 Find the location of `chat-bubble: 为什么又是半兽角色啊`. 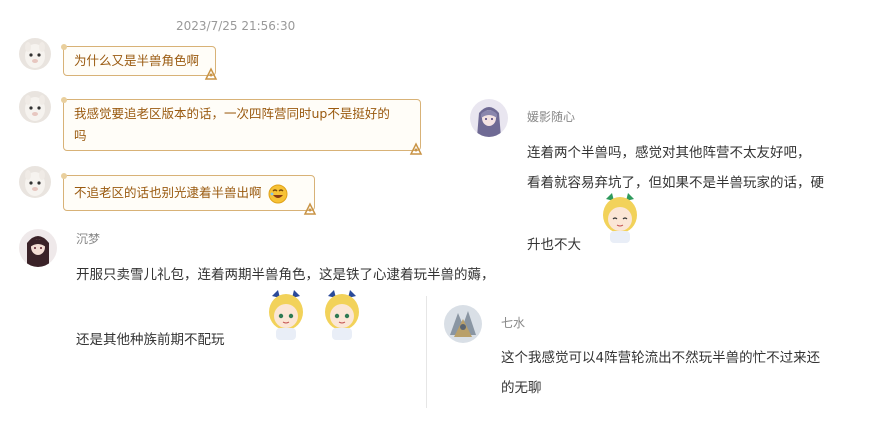

chat-bubble: 为什么又是半兽角色啊 is located at coordinates (139, 62).